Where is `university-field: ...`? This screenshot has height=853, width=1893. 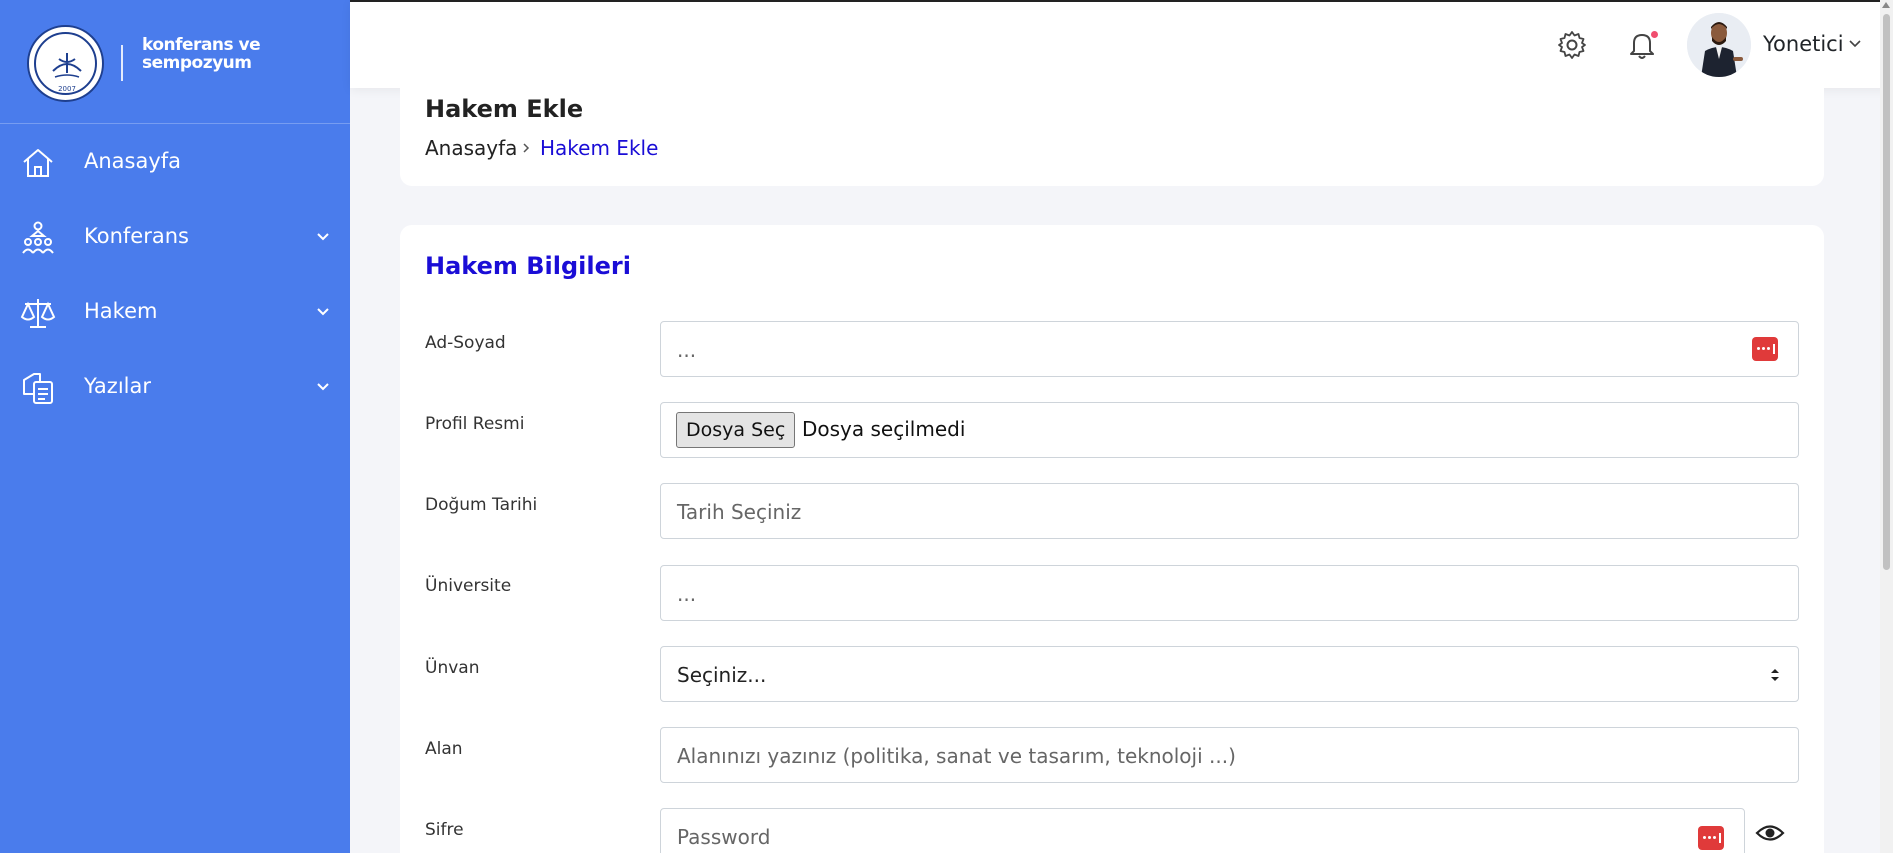
university-field: ... is located at coordinates (1229, 593).